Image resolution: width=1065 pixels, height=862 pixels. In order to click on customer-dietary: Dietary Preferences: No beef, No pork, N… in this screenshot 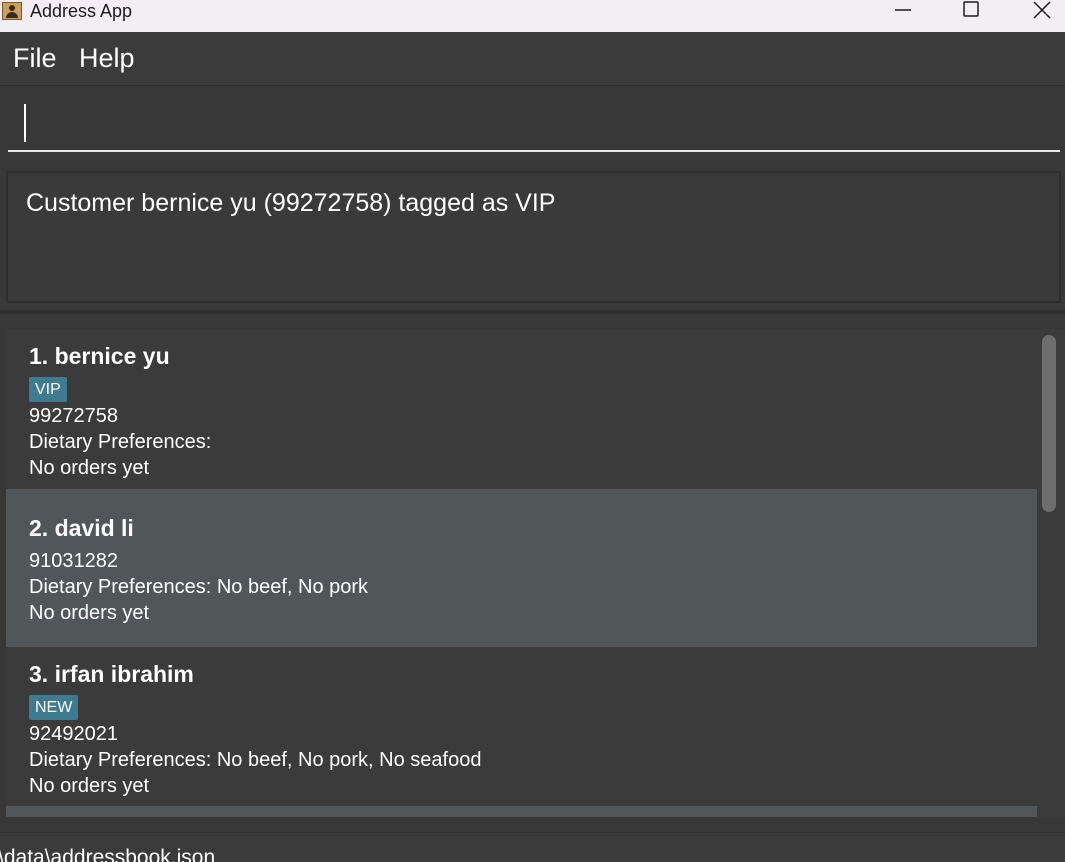, I will do `click(255, 760)`.